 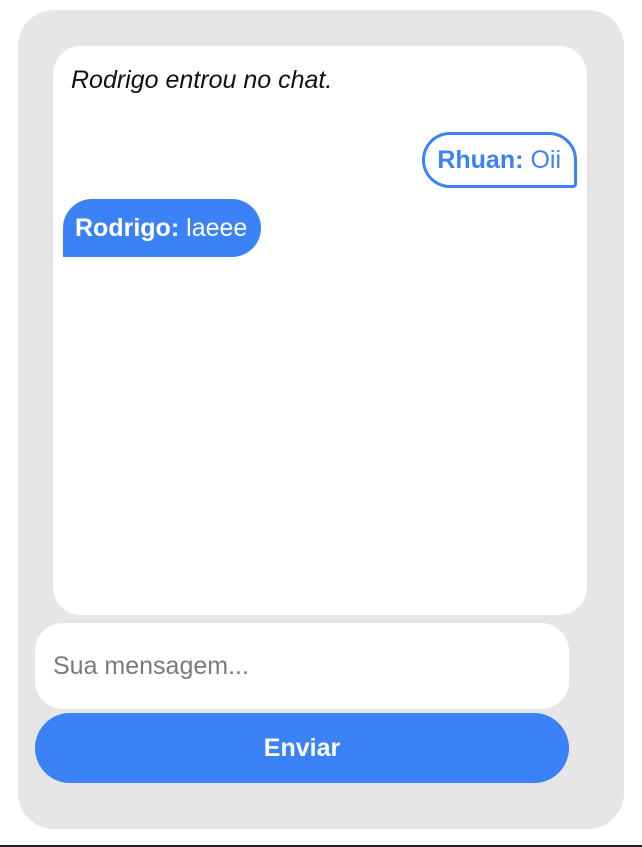 I want to click on message-text: laeee, so click(x=217, y=227).